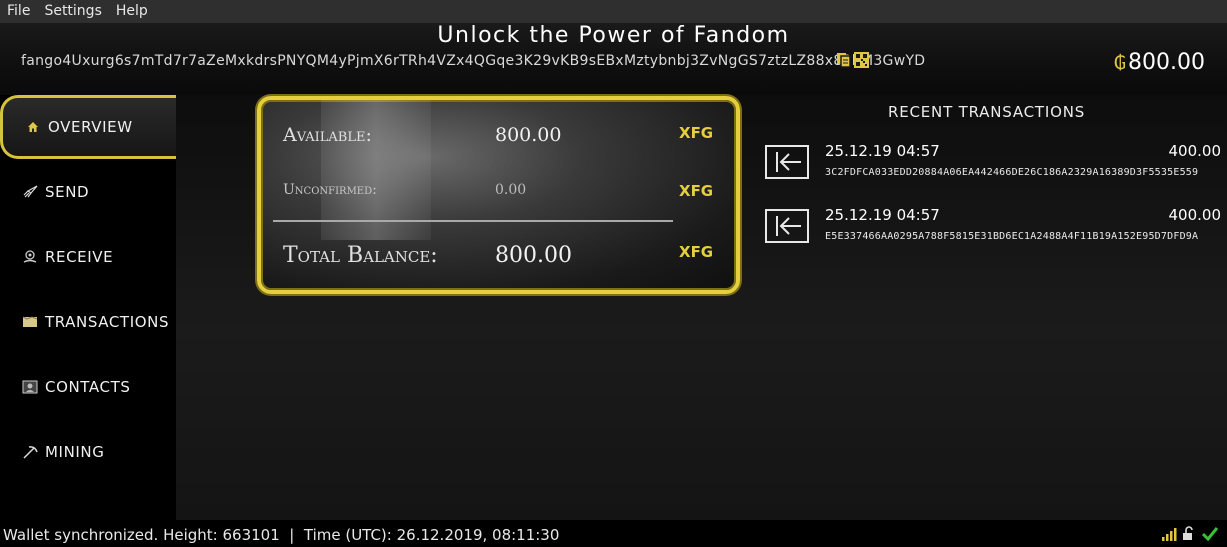  Describe the element at coordinates (1210, 535) in the screenshot. I see `synced-check-icon` at that location.